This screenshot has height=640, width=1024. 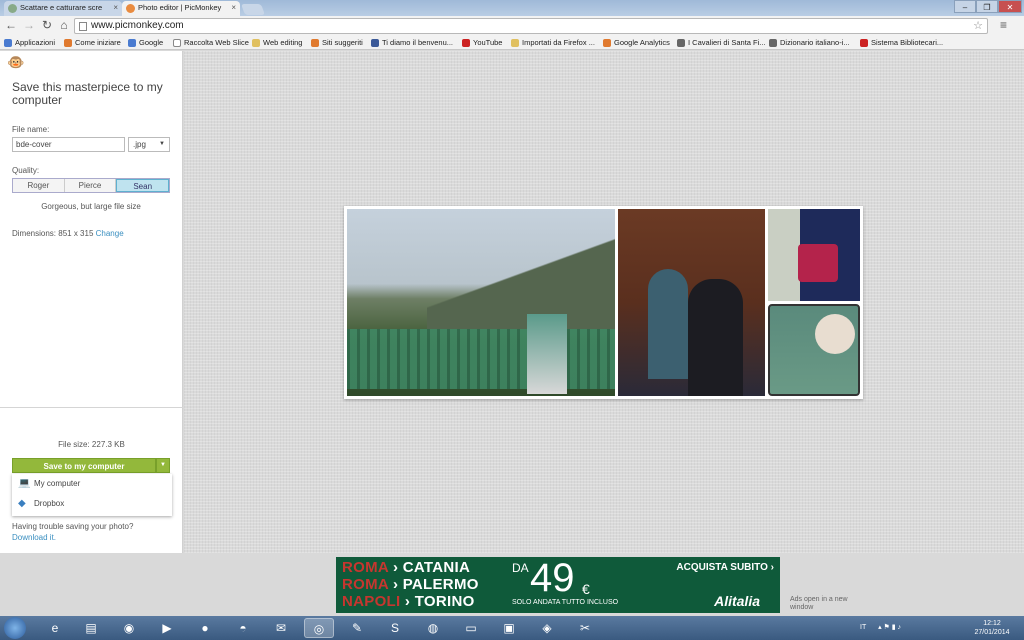 What do you see at coordinates (565, 602) in the screenshot?
I see `ad-subtitle: SOLO ANDATA TUTTO INCLUSO` at bounding box center [565, 602].